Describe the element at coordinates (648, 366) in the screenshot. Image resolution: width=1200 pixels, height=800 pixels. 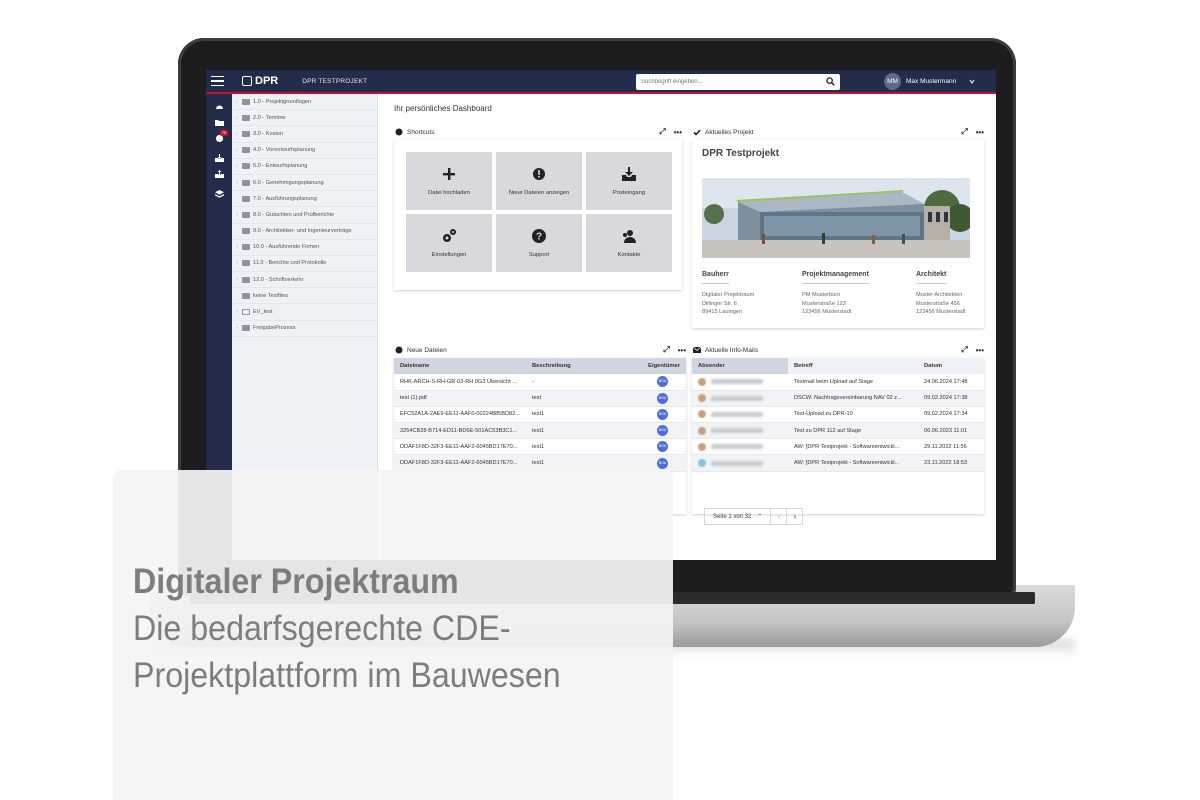
I see `column-header: Eigentümer` at that location.